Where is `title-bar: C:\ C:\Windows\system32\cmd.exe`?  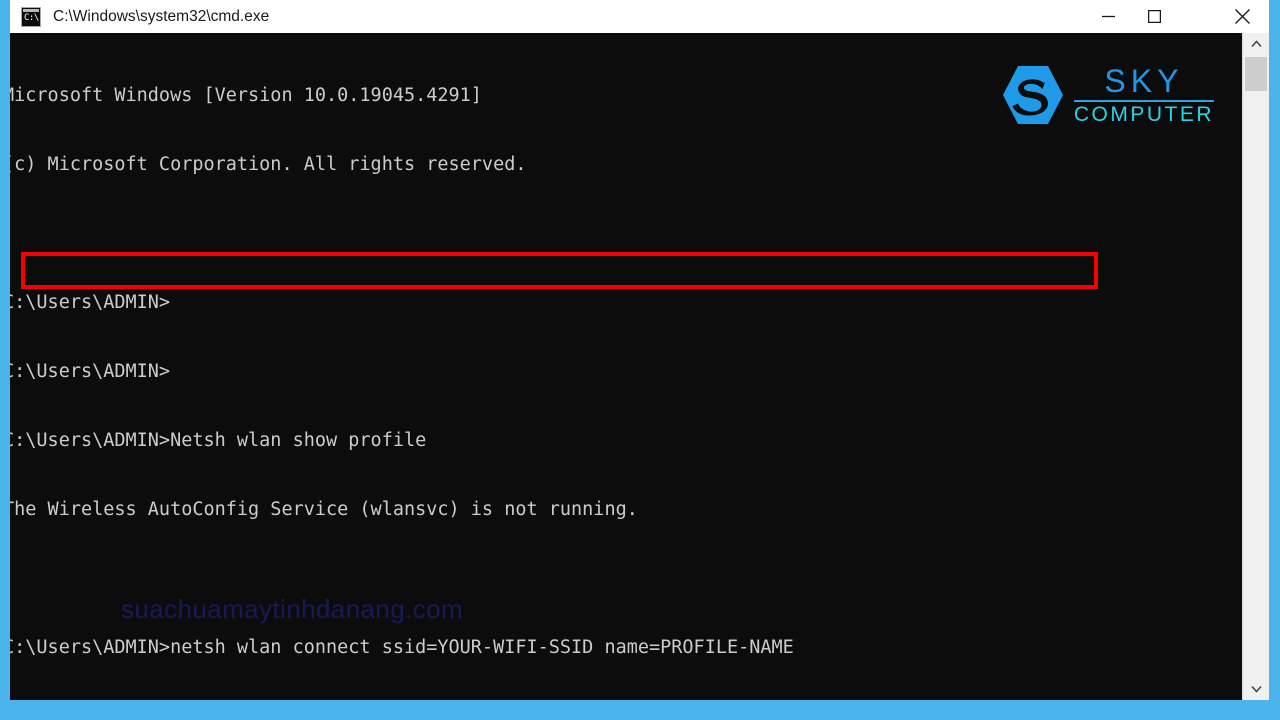 title-bar: C:\ C:\Windows\system32\cmd.exe is located at coordinates (639, 16).